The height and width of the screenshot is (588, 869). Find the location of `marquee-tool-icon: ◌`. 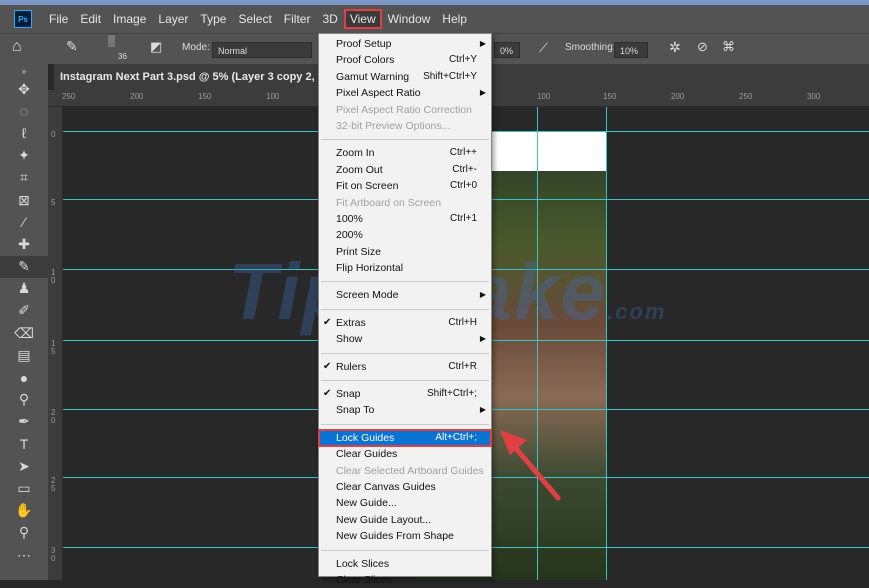

marquee-tool-icon: ◌ is located at coordinates (24, 111).